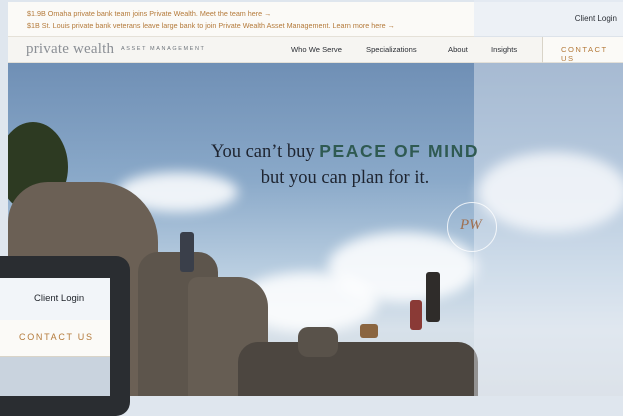  What do you see at coordinates (59, 298) in the screenshot?
I see `tablet-client-login-label: Client Login` at bounding box center [59, 298].